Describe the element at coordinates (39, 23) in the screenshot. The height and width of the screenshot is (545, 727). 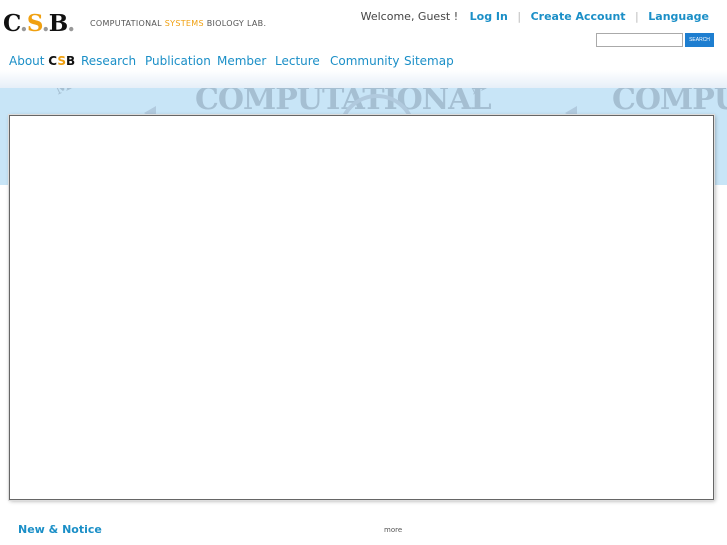
I see `logo-mark: C.S.B.` at that location.